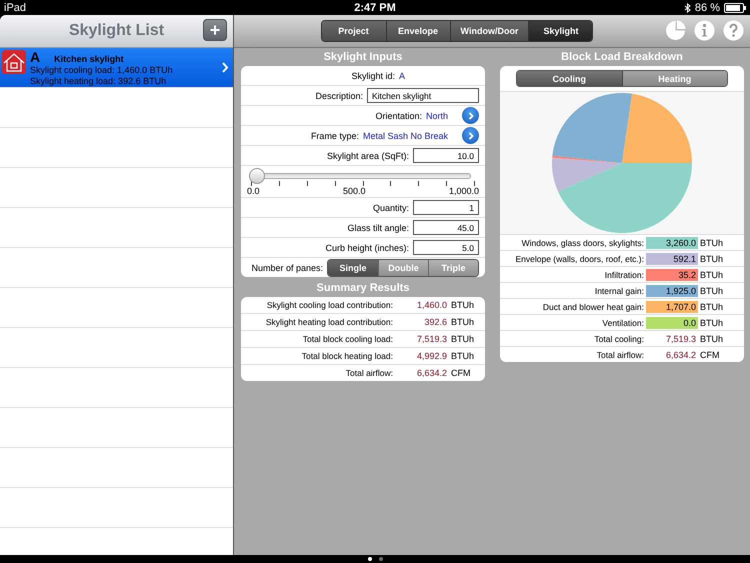 The width and height of the screenshot is (750, 563). I want to click on breakdown-label: Infiltration:, so click(624, 275).